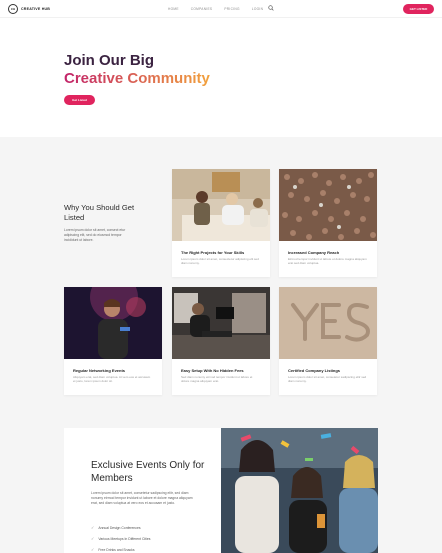 This screenshot has width=442, height=553. I want to click on card-title: Easy Setup With No Hidden Fees, so click(212, 370).